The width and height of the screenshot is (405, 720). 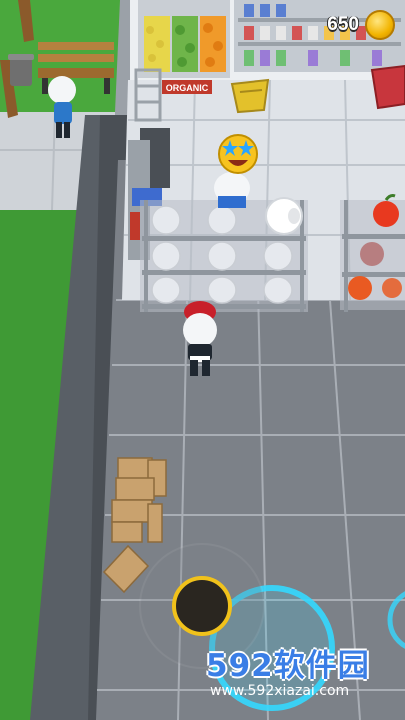 I want to click on paper-towel-shelf, so click(x=224, y=254).